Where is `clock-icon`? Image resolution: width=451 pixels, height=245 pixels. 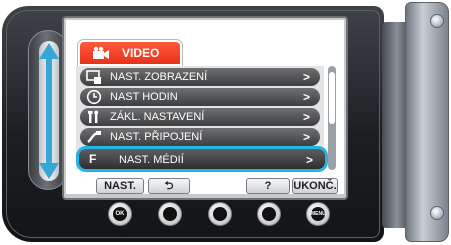 clock-icon is located at coordinates (94, 97).